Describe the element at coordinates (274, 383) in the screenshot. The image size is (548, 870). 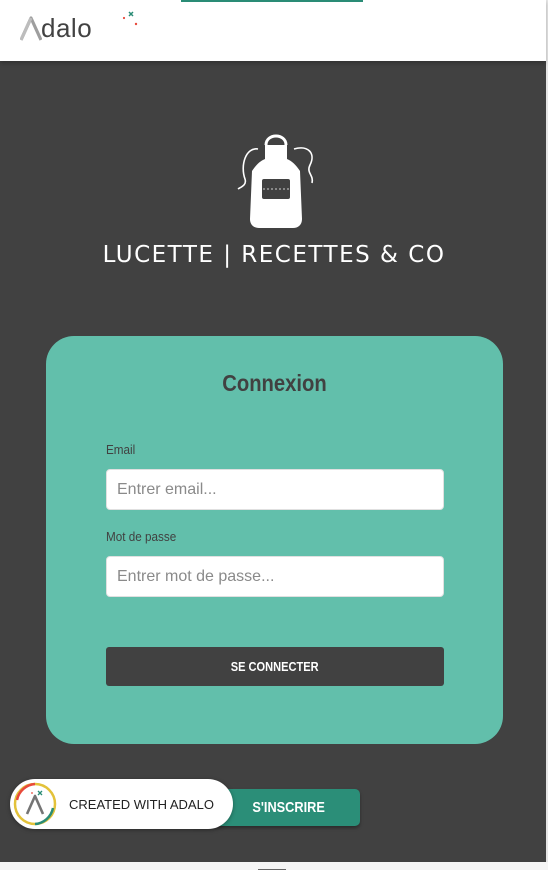
I see `login-title: Connexion` at that location.